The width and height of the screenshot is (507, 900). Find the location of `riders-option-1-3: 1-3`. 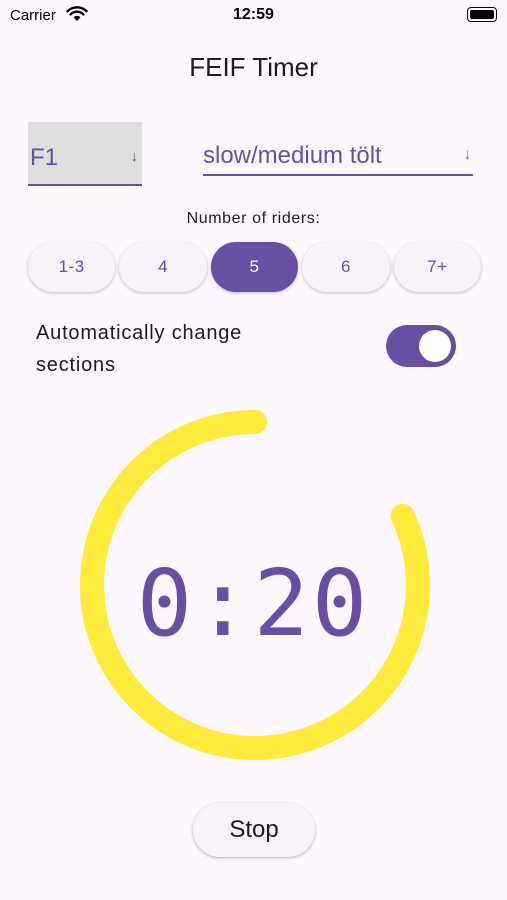

riders-option-1-3: 1-3 is located at coordinates (72, 267).